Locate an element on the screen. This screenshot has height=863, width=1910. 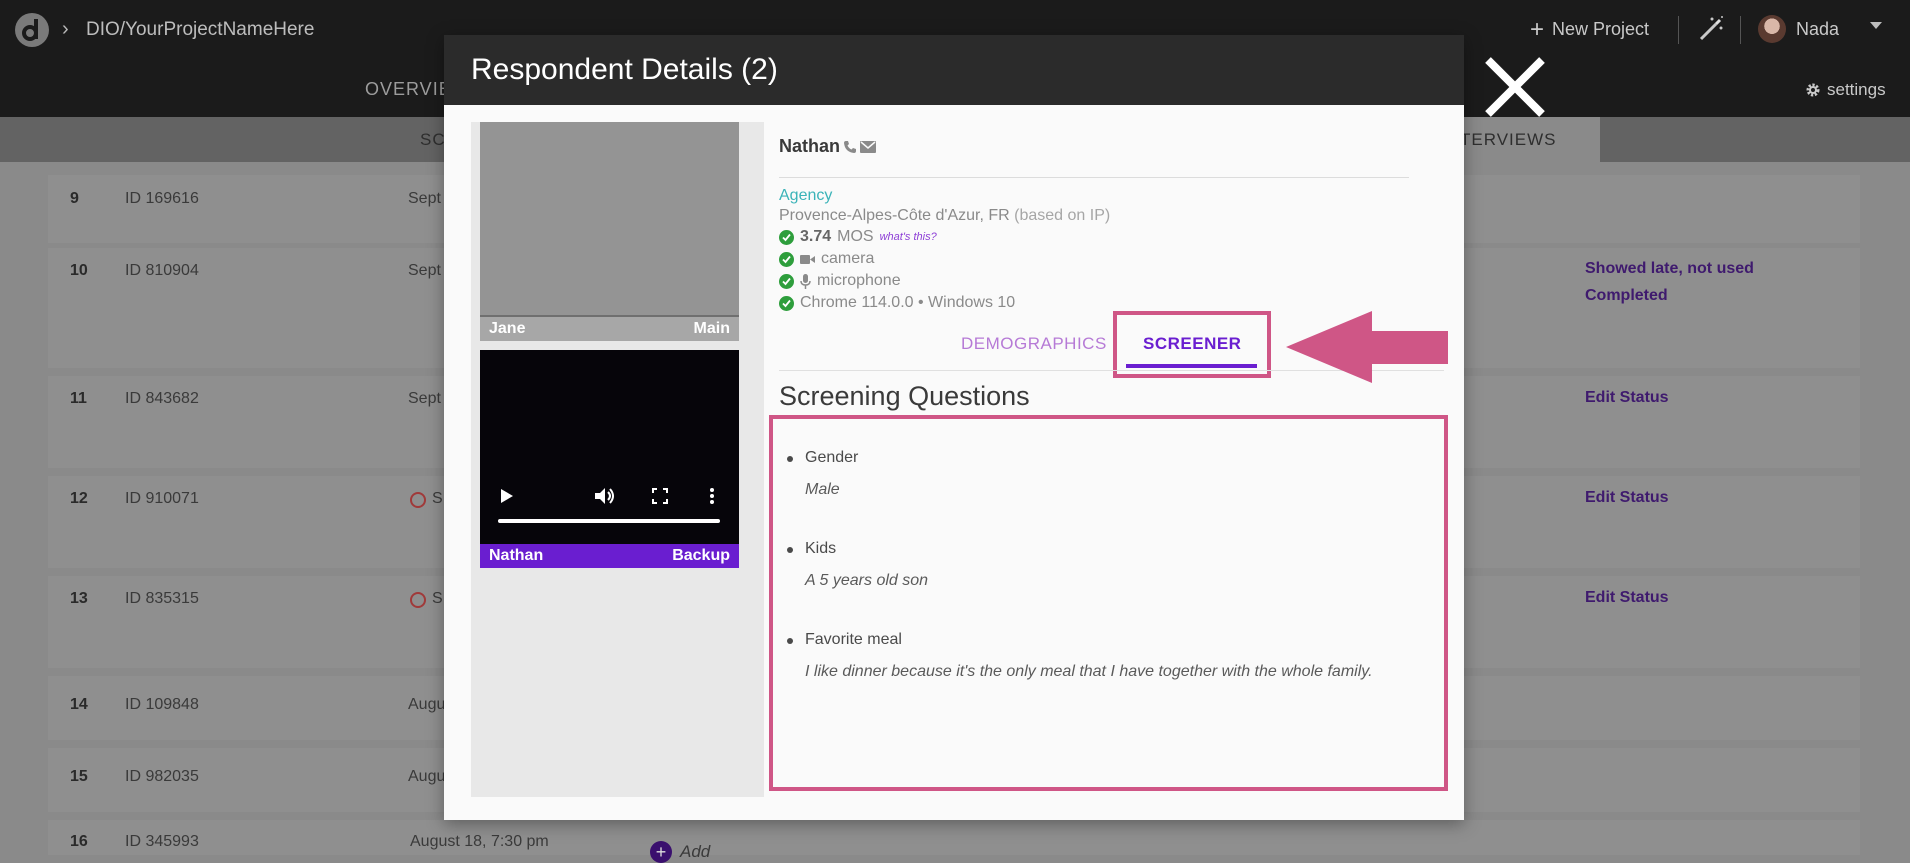
row-id: ID 169616 is located at coordinates (162, 198).